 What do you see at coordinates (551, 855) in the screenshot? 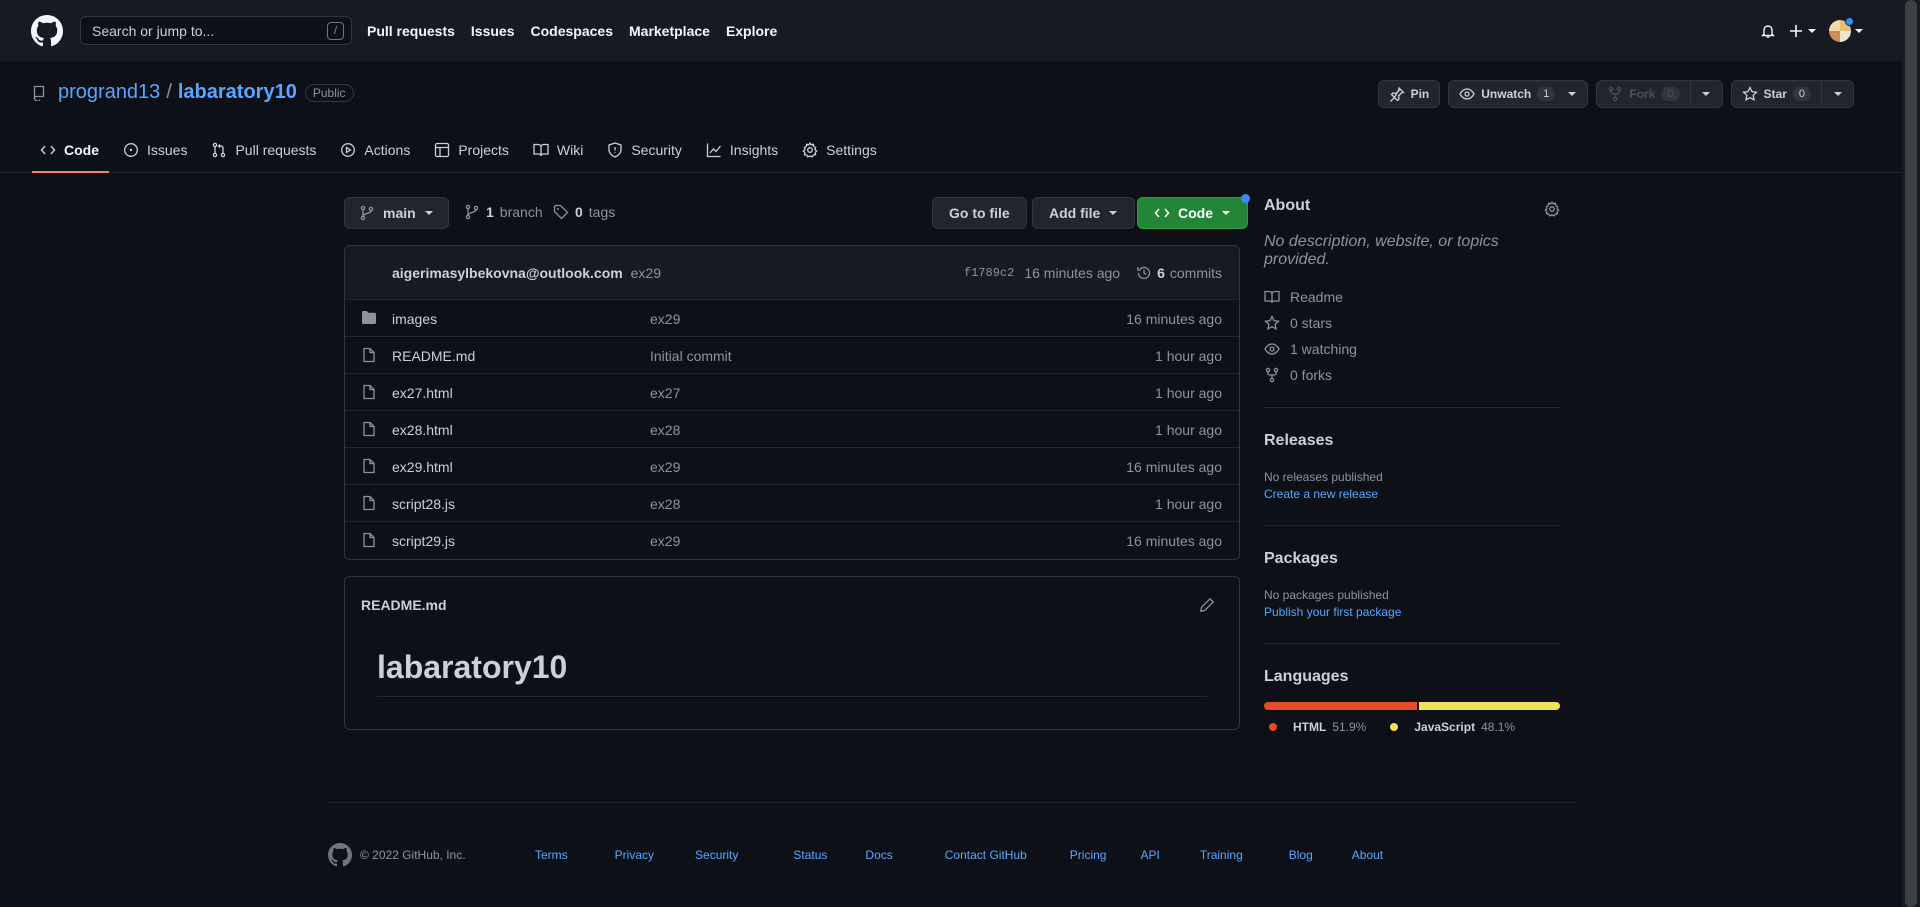
I see `footer-link: Terms` at bounding box center [551, 855].